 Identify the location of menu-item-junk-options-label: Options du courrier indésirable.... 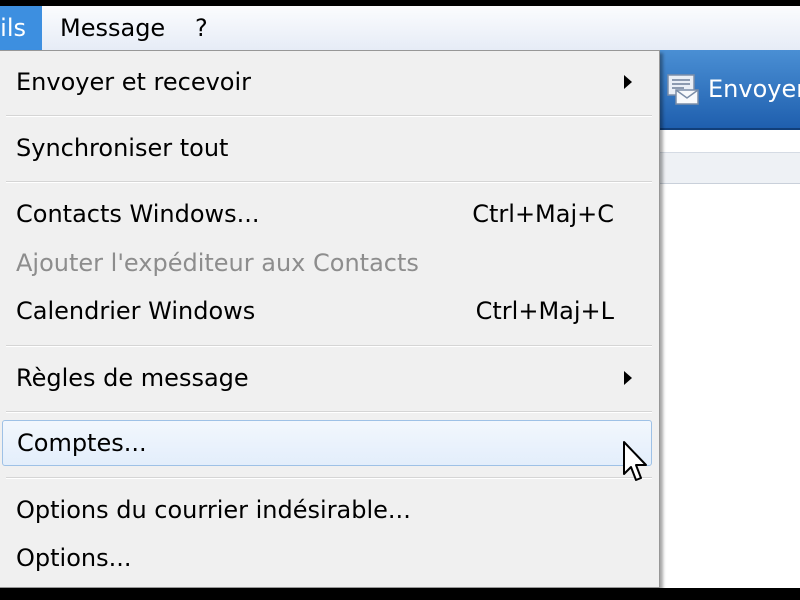
(213, 510).